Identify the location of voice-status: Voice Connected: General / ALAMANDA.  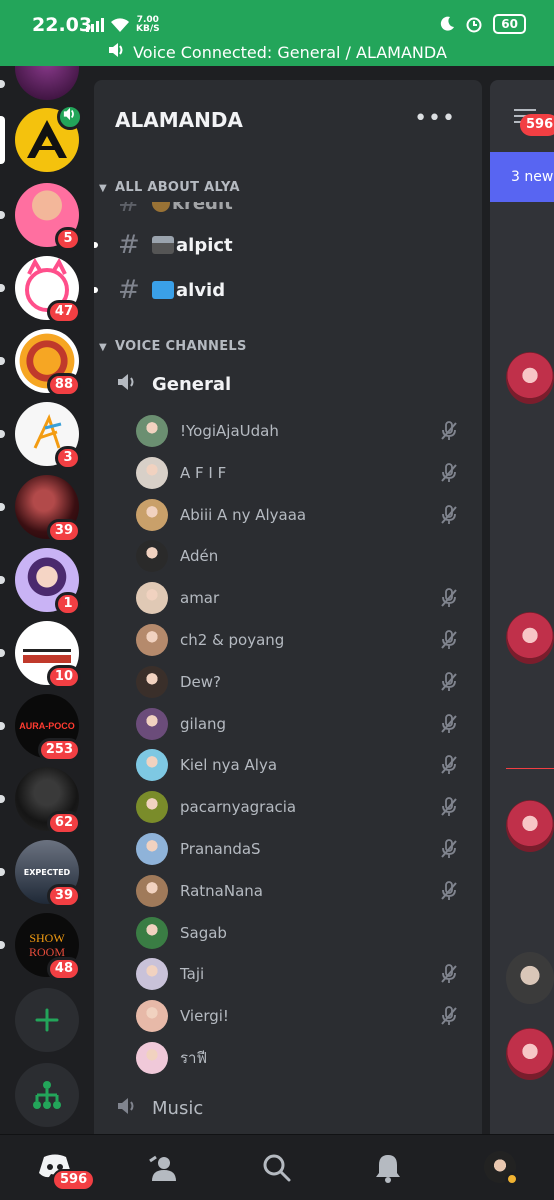
(277, 52).